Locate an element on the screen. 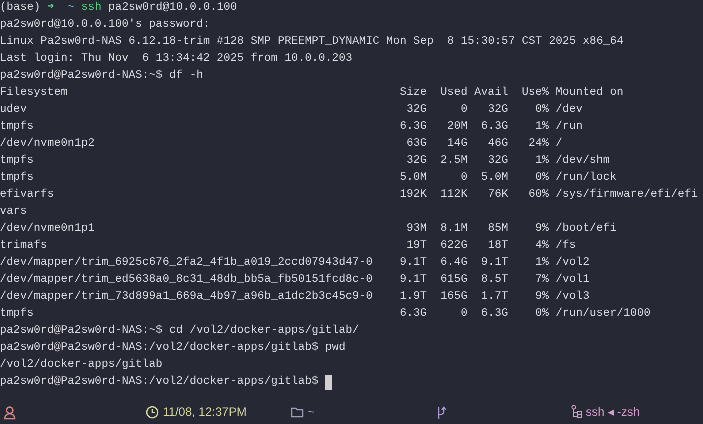 The width and height of the screenshot is (703, 424). table-cell: udev is located at coordinates (14, 110).